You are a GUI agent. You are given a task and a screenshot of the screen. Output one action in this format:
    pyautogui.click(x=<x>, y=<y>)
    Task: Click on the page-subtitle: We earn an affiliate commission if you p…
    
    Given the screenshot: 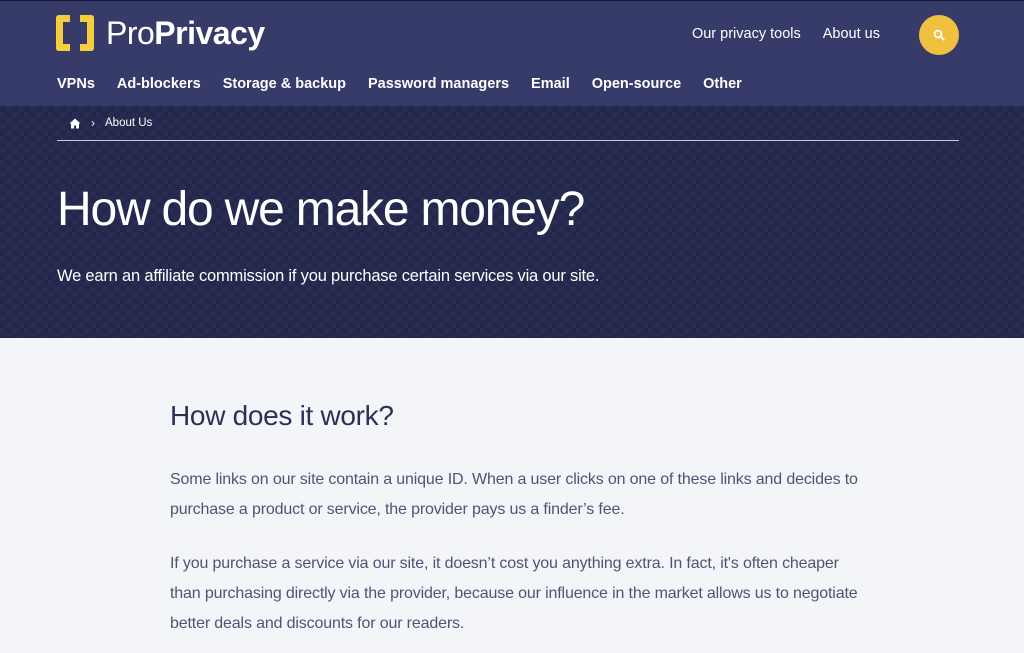 What is the action you would take?
    pyautogui.click(x=328, y=276)
    